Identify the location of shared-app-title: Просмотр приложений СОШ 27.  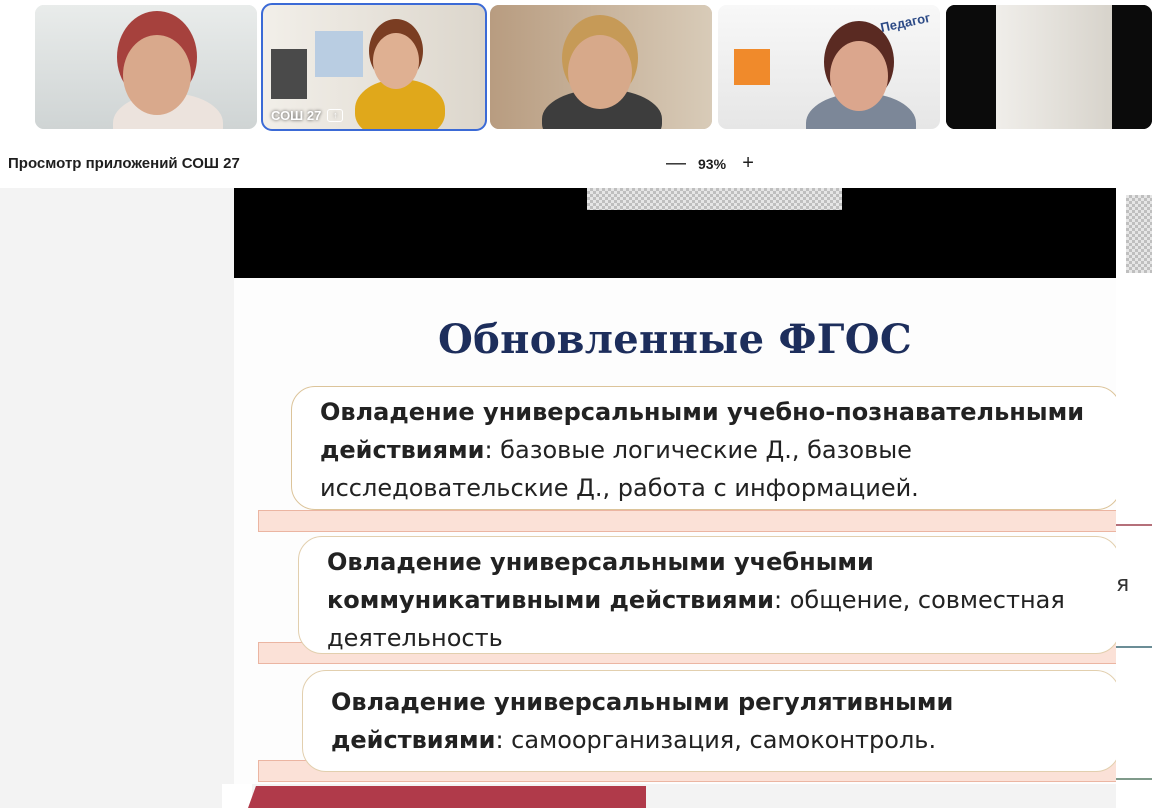
(124, 163).